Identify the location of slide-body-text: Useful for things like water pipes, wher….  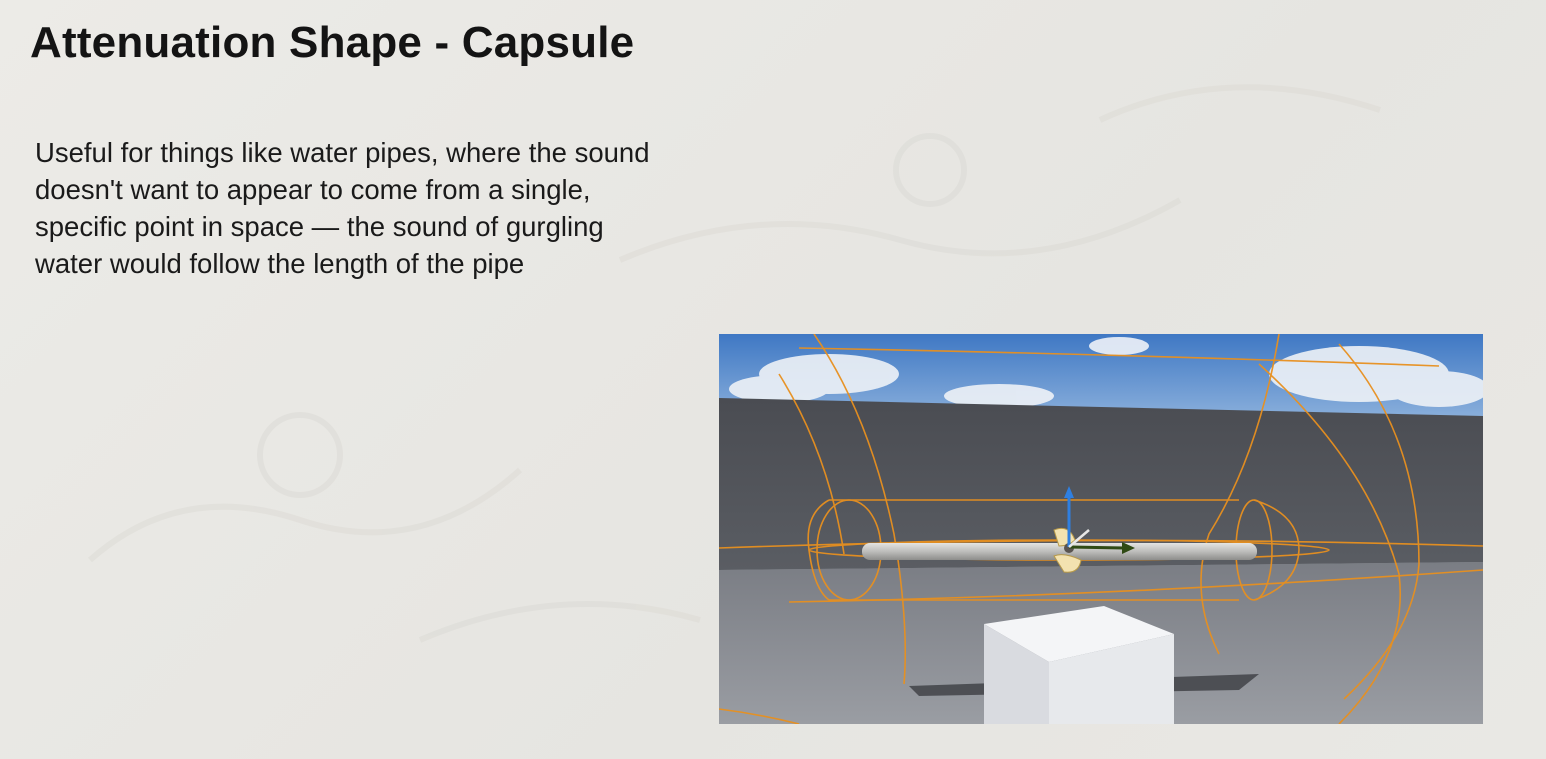
(342, 208).